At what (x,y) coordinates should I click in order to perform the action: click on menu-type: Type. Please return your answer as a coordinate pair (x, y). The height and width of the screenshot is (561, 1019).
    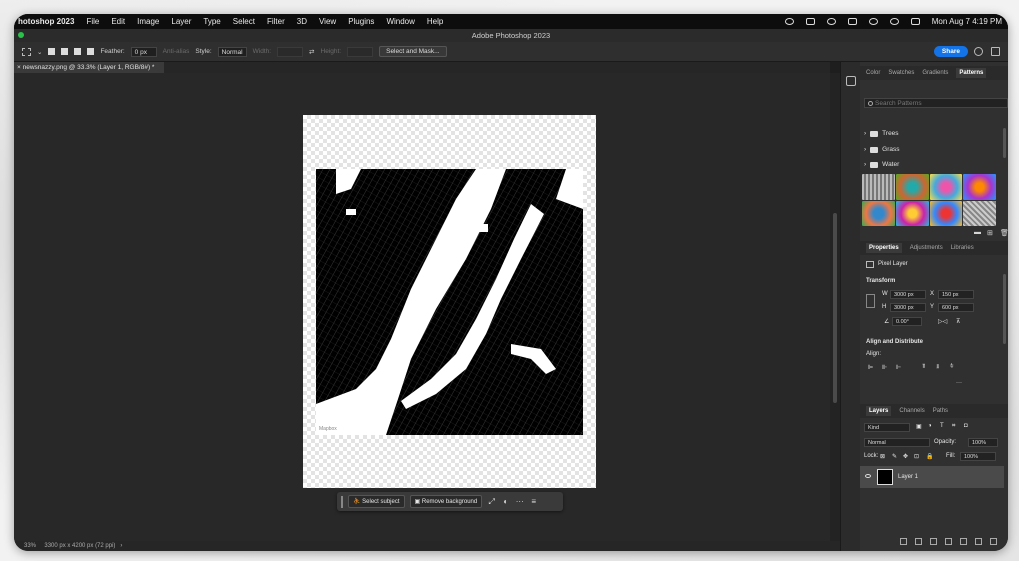
    Looking at the image, I should click on (211, 21).